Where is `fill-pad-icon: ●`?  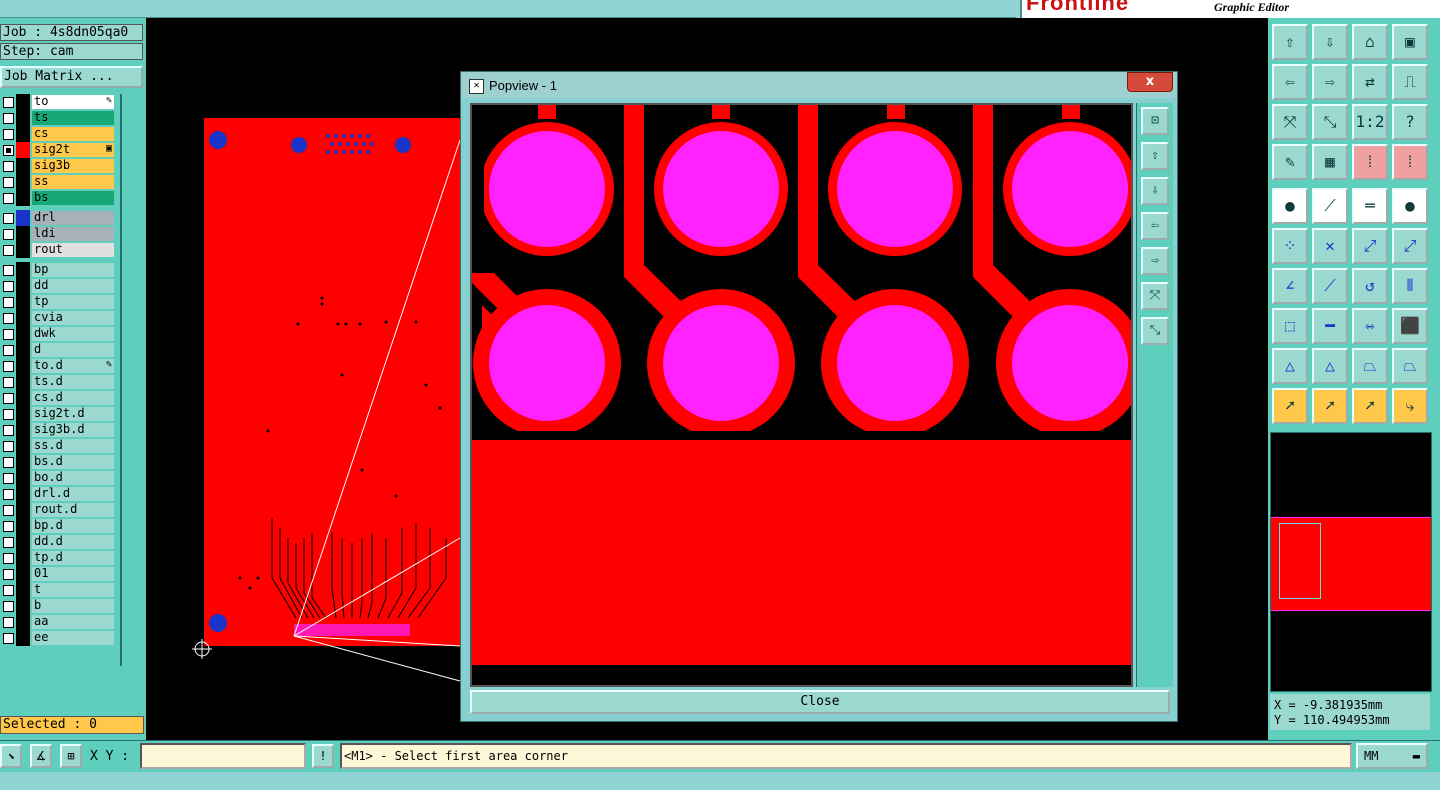 fill-pad-icon: ● is located at coordinates (1290, 206).